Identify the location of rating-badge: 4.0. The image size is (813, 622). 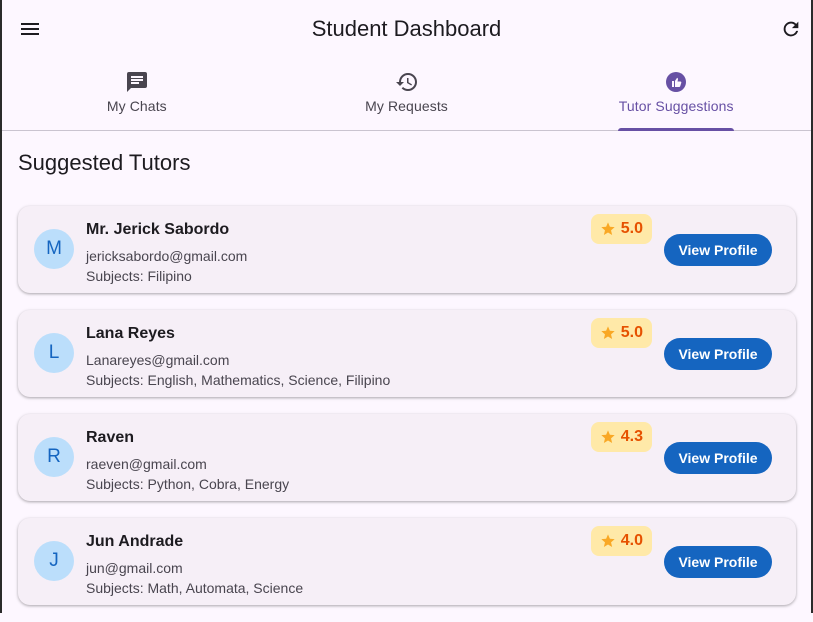
(621, 541).